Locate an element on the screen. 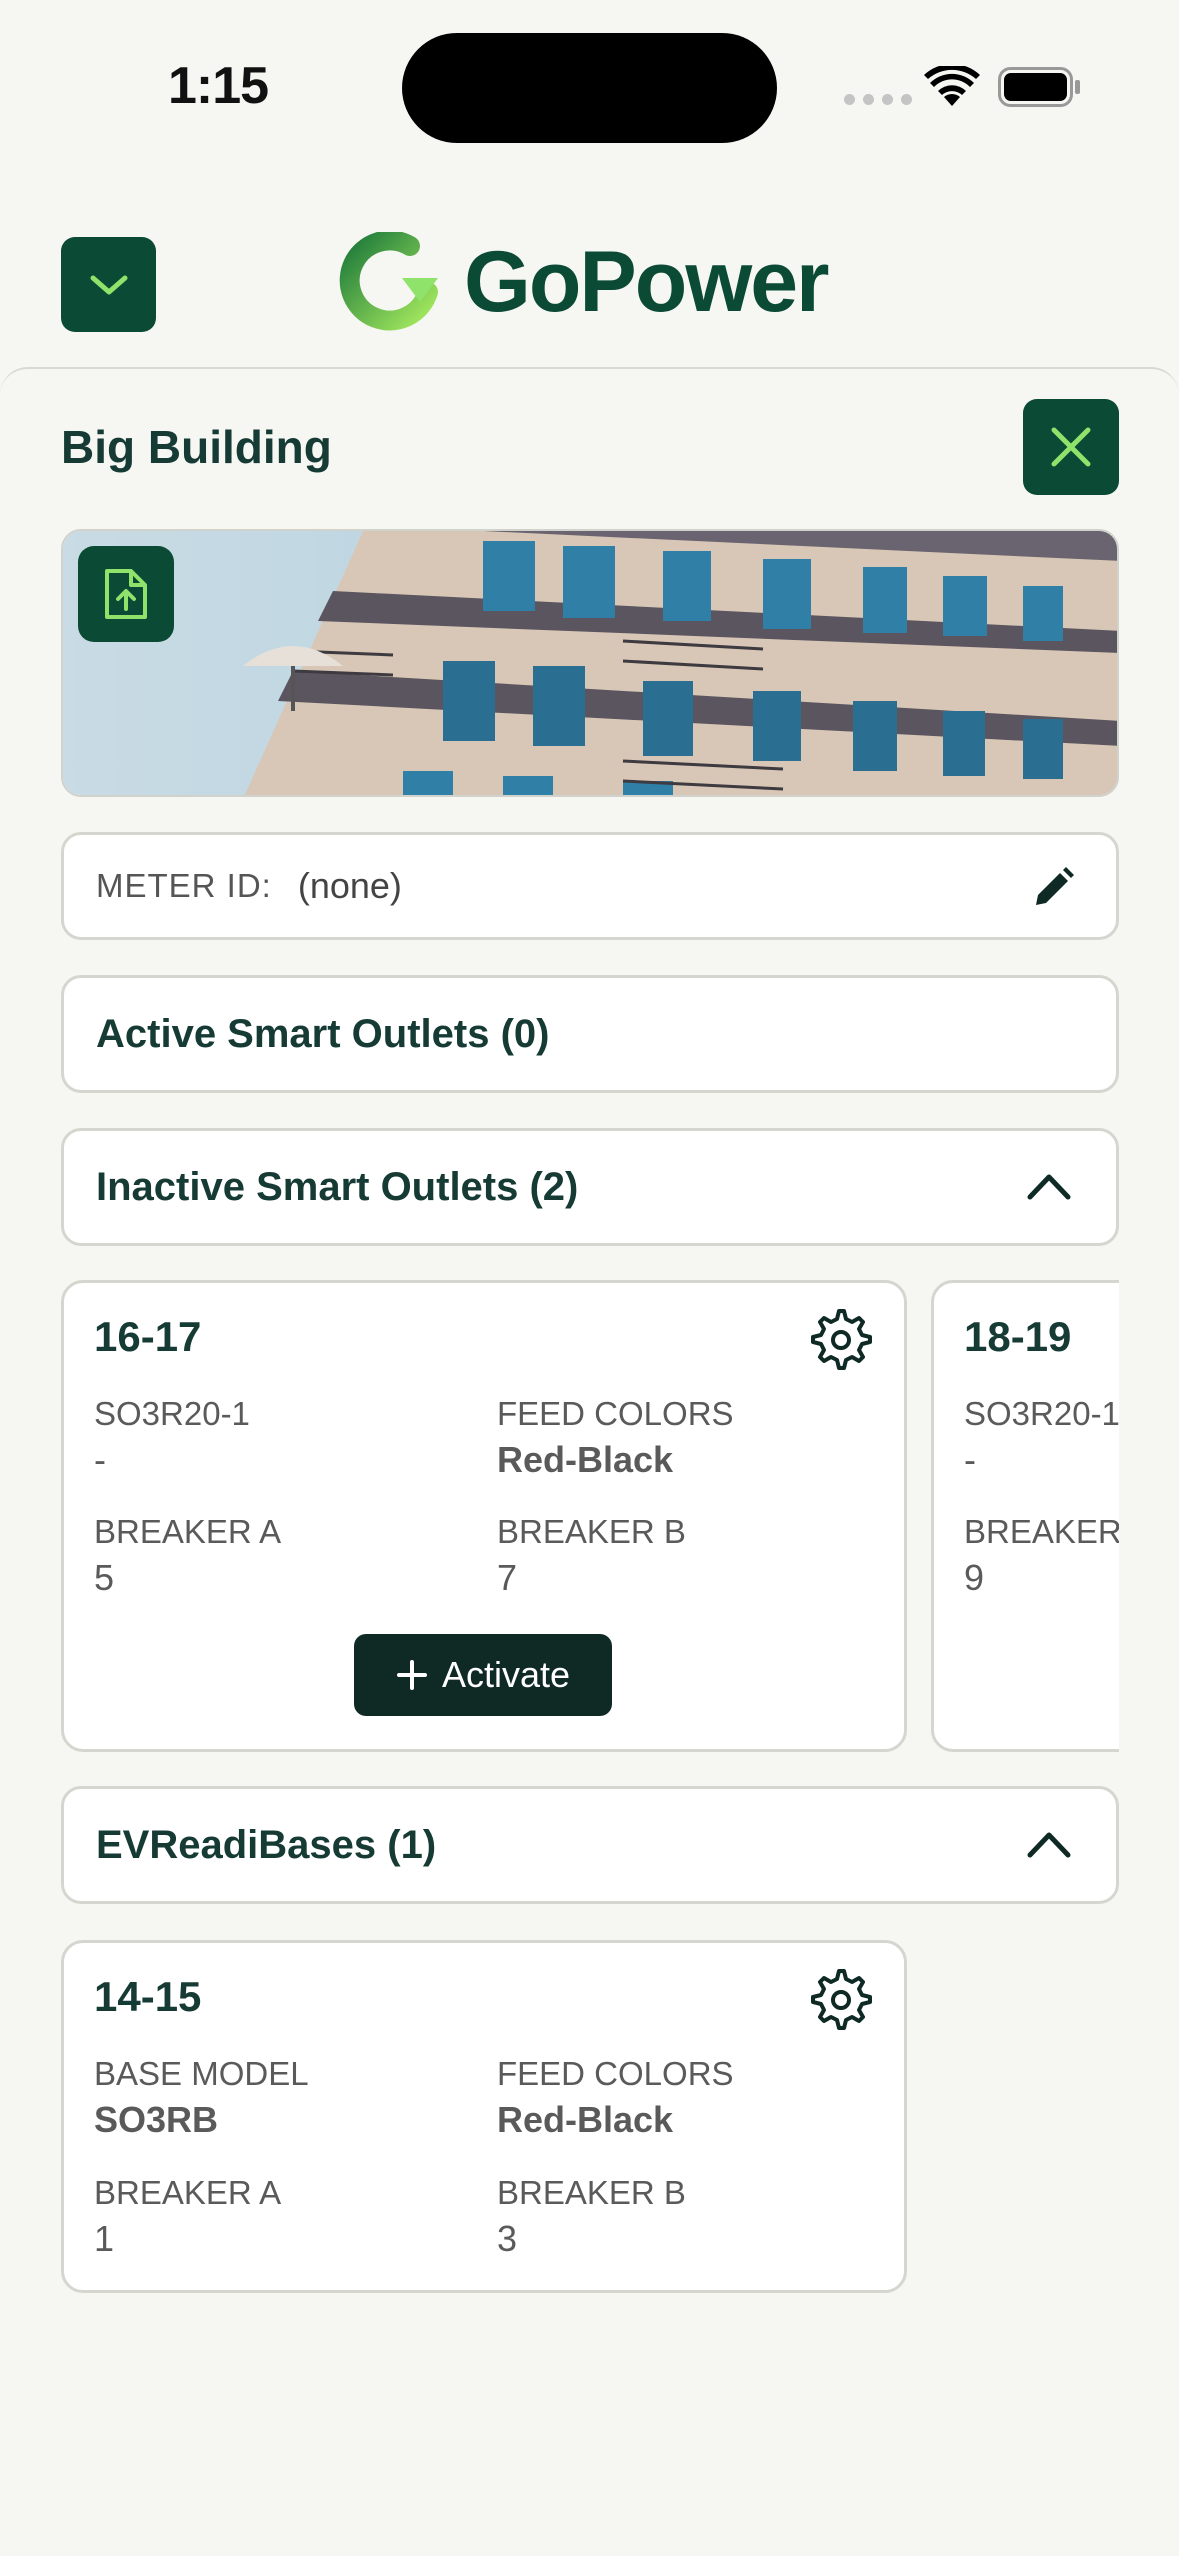 The image size is (1179, 2556). dynamic-island is located at coordinates (589, 88).